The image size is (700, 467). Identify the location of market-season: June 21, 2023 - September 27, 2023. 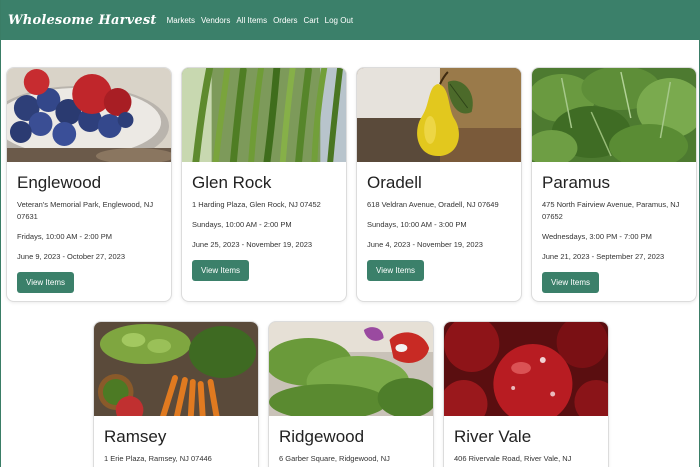
(603, 256).